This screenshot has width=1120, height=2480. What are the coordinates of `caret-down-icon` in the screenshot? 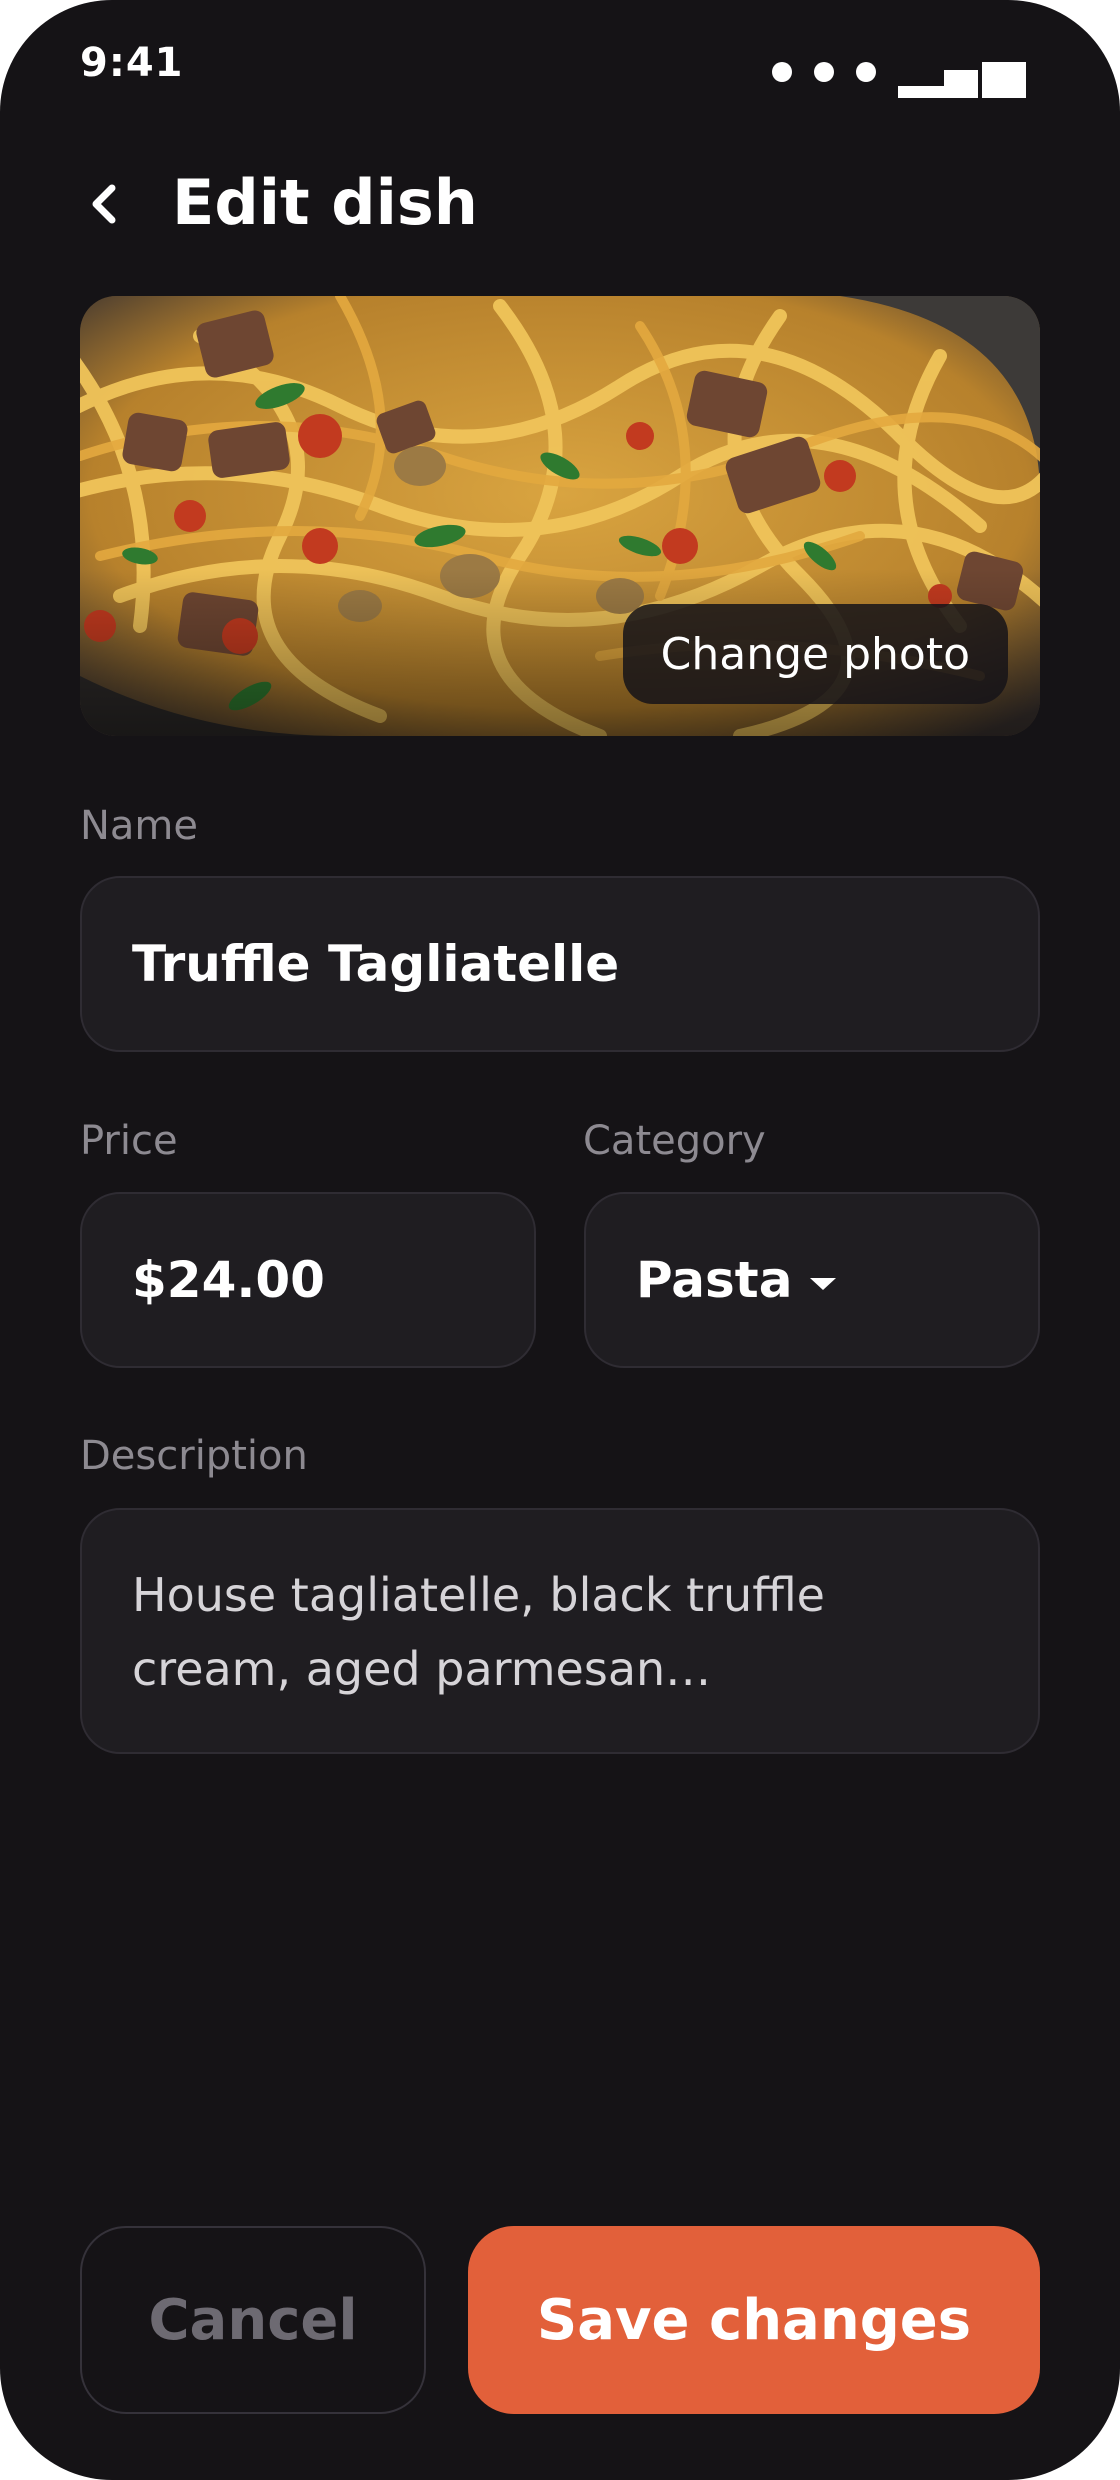 It's located at (823, 1283).